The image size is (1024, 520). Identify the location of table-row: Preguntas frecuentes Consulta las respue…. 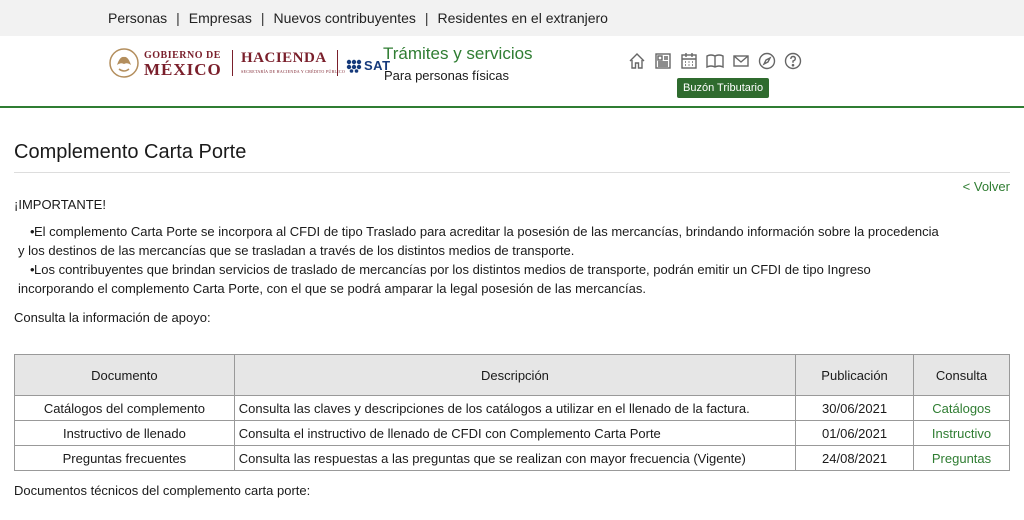
(512, 458).